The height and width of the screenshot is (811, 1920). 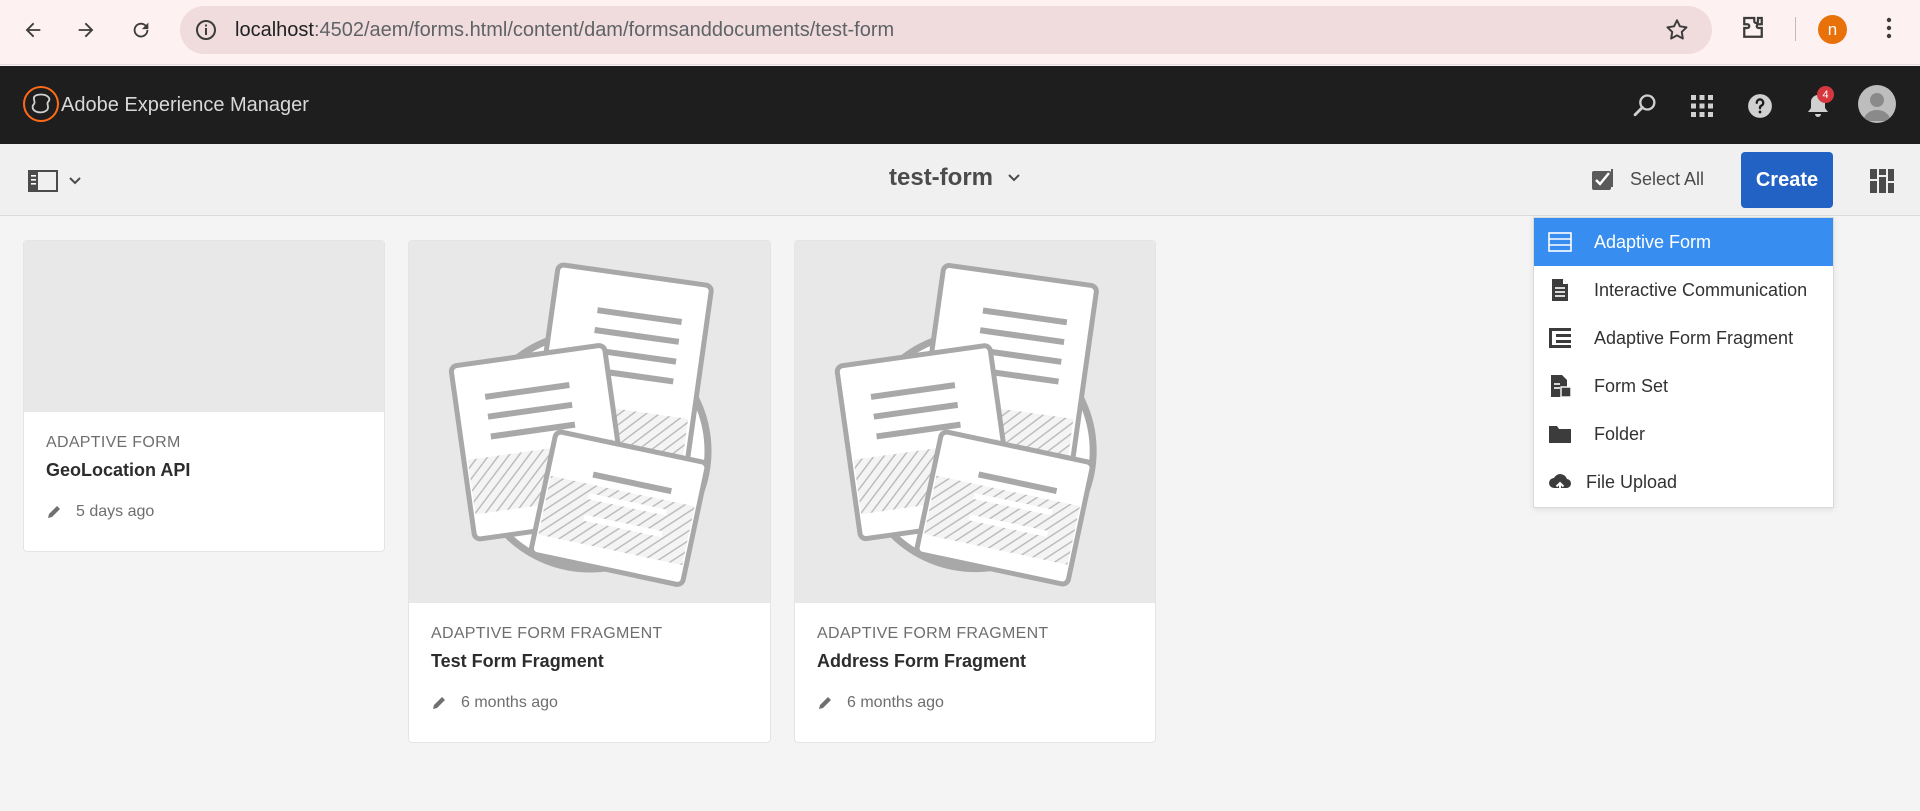 I want to click on help-button, so click(x=1760, y=106).